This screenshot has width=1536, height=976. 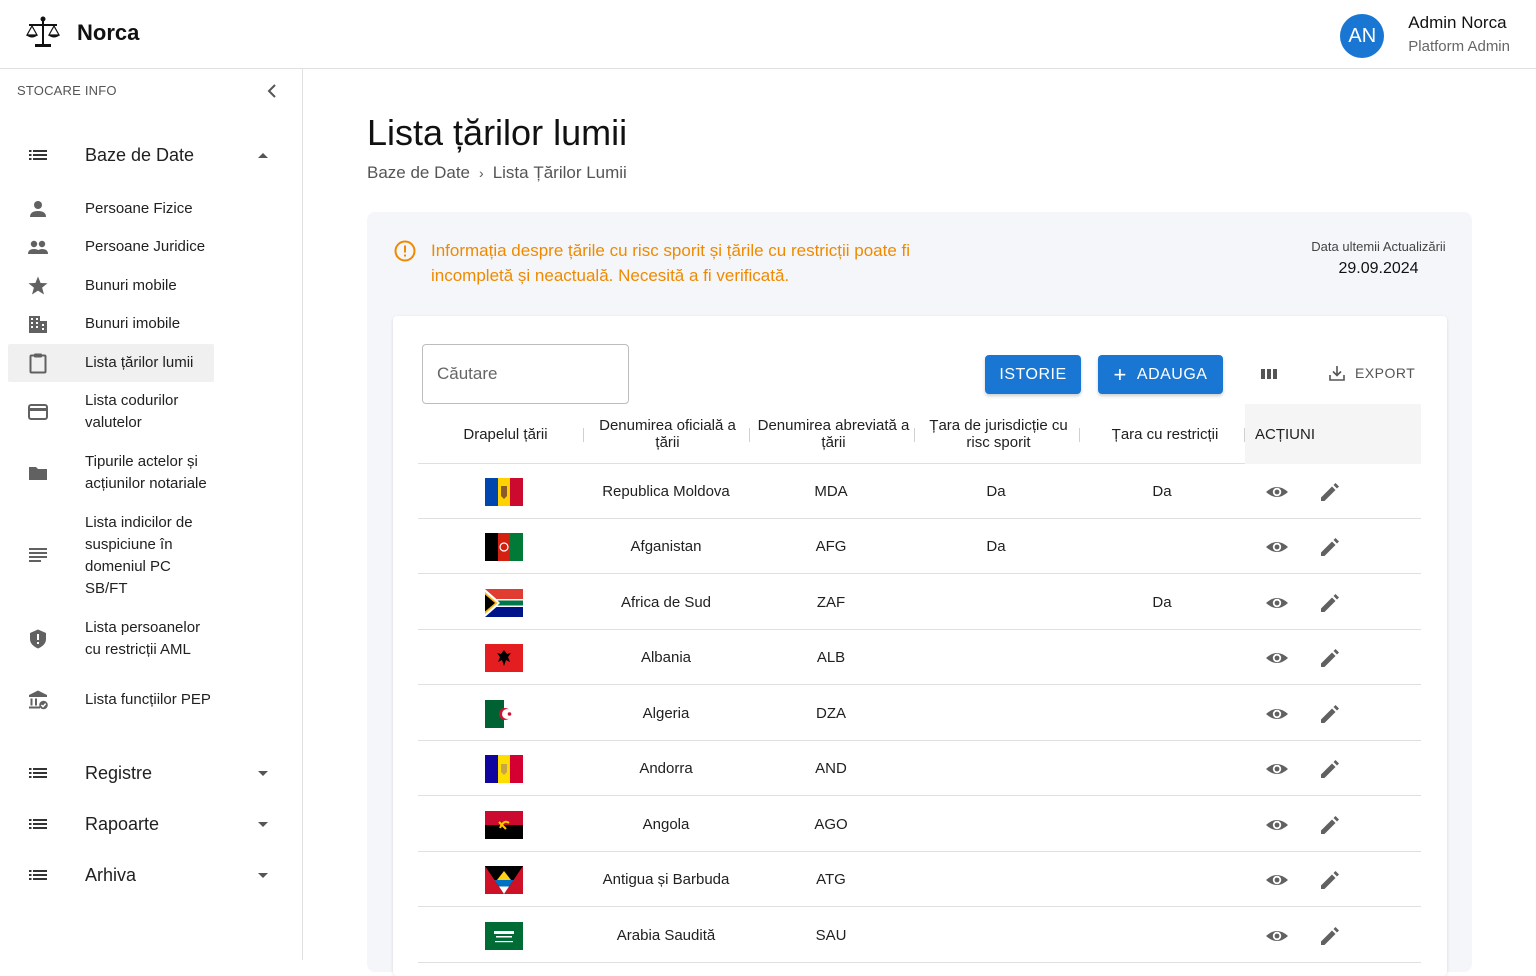 I want to click on table-row: Afganistan AFG Da, so click(x=919, y=546).